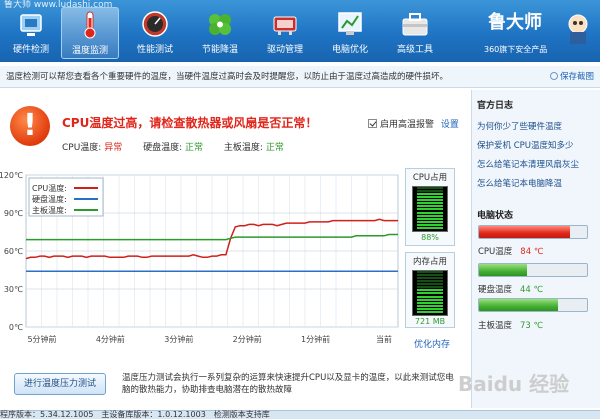 Image resolution: width=600 pixels, height=420 pixels. I want to click on cpu-temp-row: CPU温度 84 ℃, so click(510, 251).